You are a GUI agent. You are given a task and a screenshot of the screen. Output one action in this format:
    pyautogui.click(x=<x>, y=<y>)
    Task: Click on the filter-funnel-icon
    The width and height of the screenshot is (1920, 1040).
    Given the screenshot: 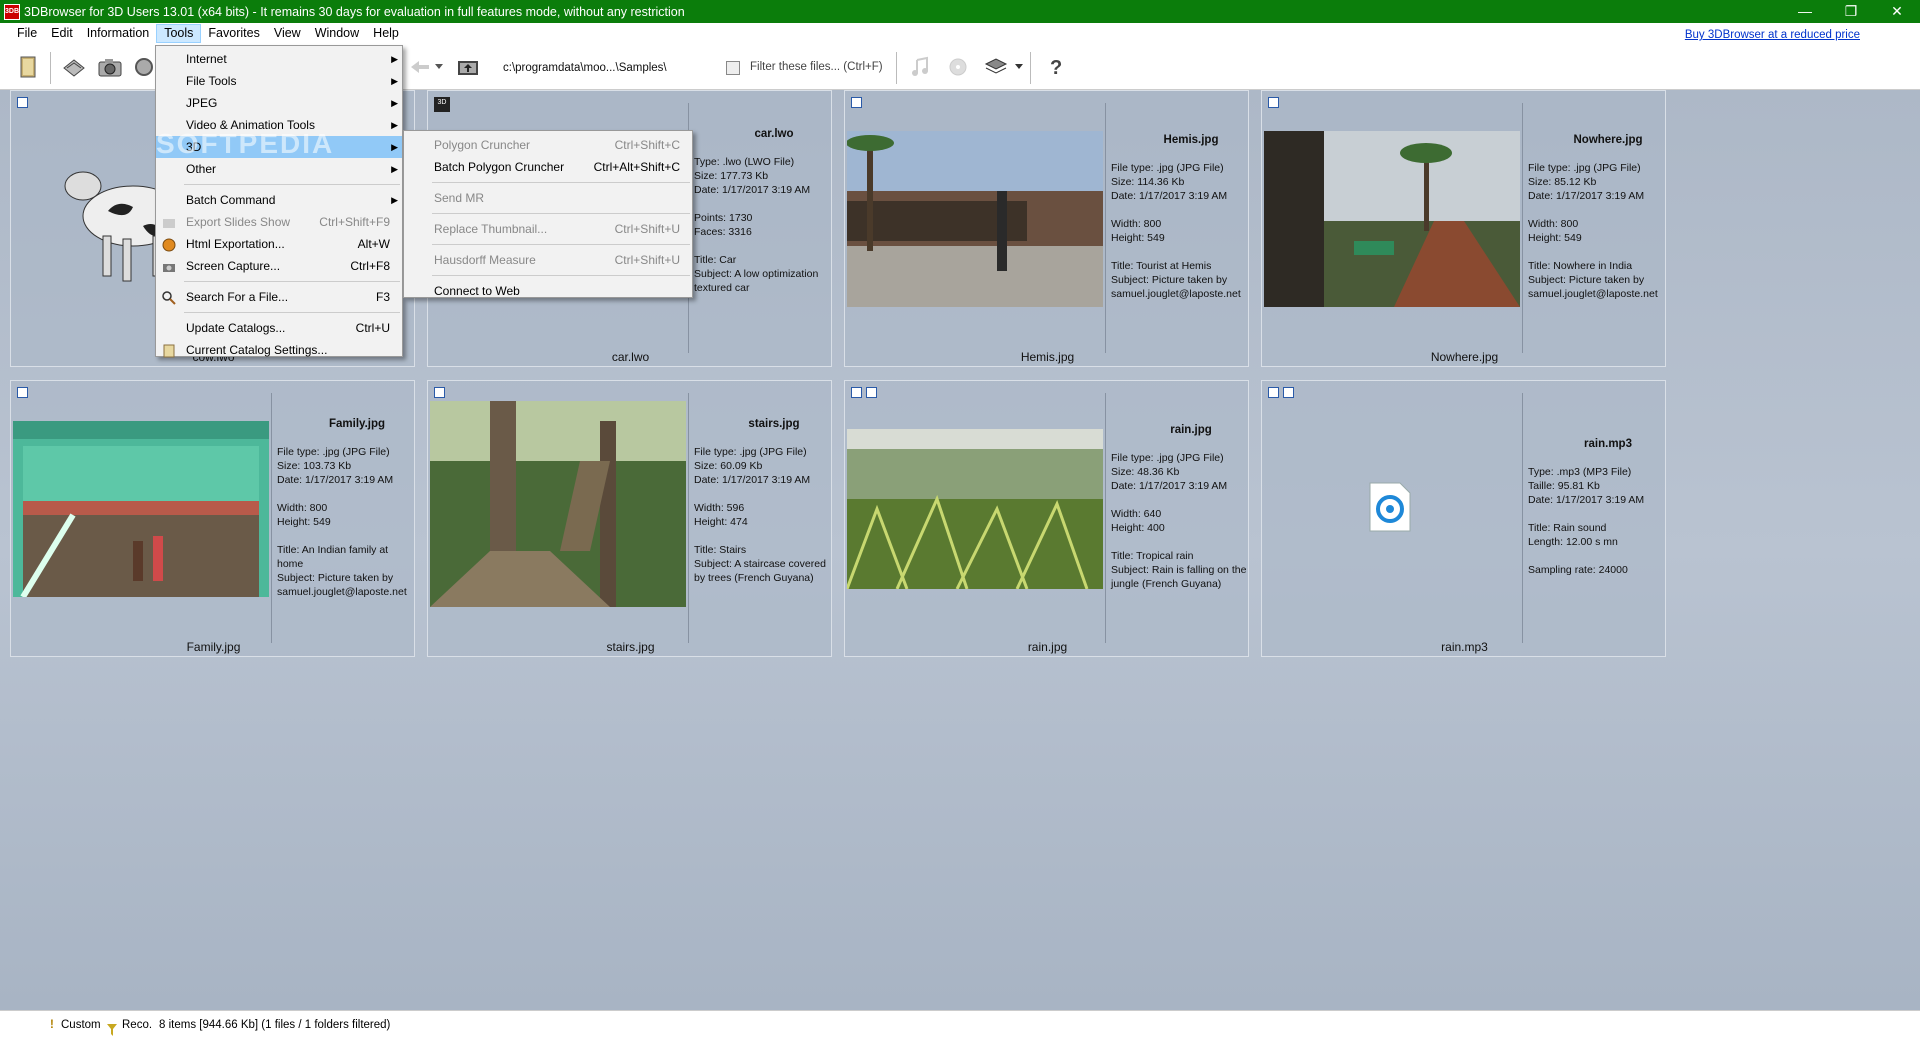 What is the action you would take?
    pyautogui.click(x=112, y=1027)
    